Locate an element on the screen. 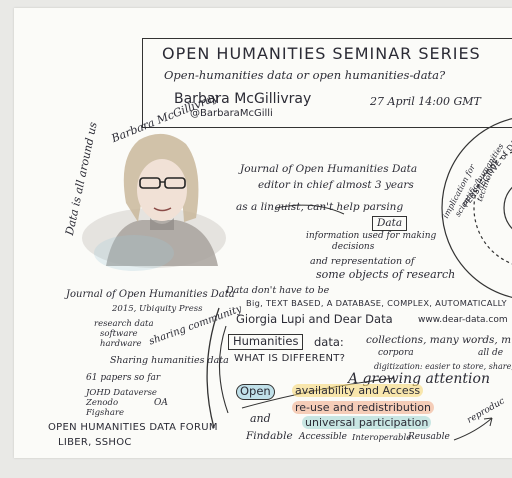  repo-2: Zenodo is located at coordinates (102, 403).